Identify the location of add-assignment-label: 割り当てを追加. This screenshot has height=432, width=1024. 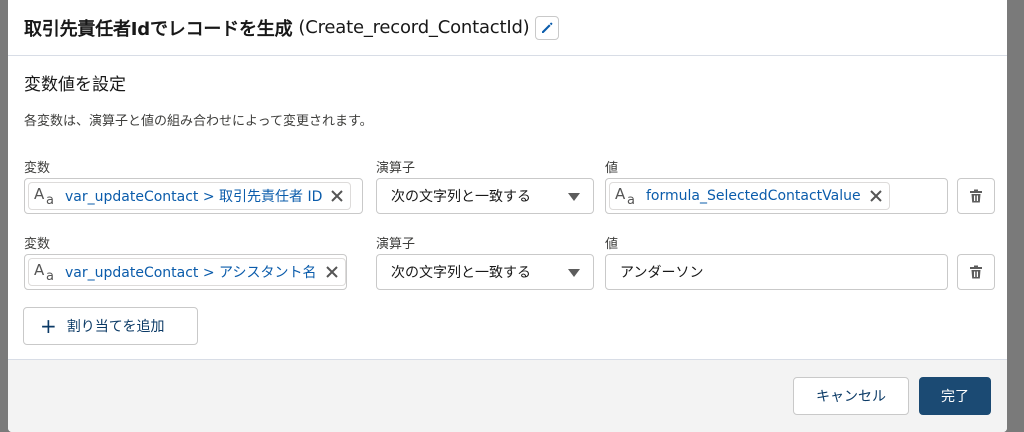
(115, 327).